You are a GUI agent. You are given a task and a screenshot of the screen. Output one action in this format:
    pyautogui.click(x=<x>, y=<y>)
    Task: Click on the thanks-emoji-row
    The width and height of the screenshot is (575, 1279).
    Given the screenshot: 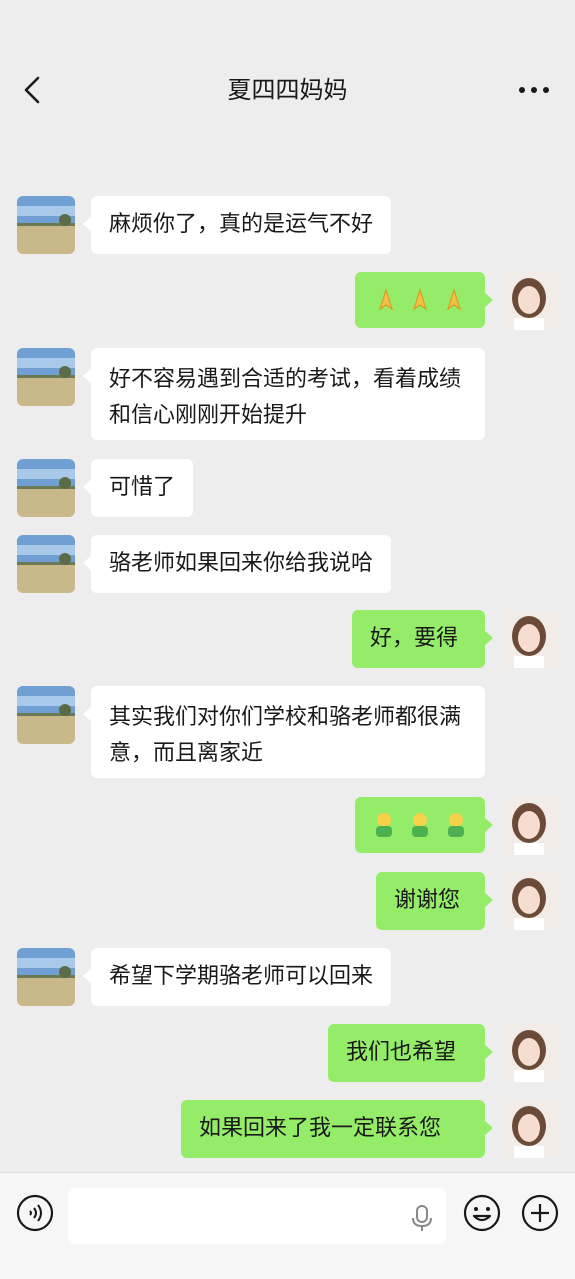 What is the action you would take?
    pyautogui.click(x=420, y=825)
    